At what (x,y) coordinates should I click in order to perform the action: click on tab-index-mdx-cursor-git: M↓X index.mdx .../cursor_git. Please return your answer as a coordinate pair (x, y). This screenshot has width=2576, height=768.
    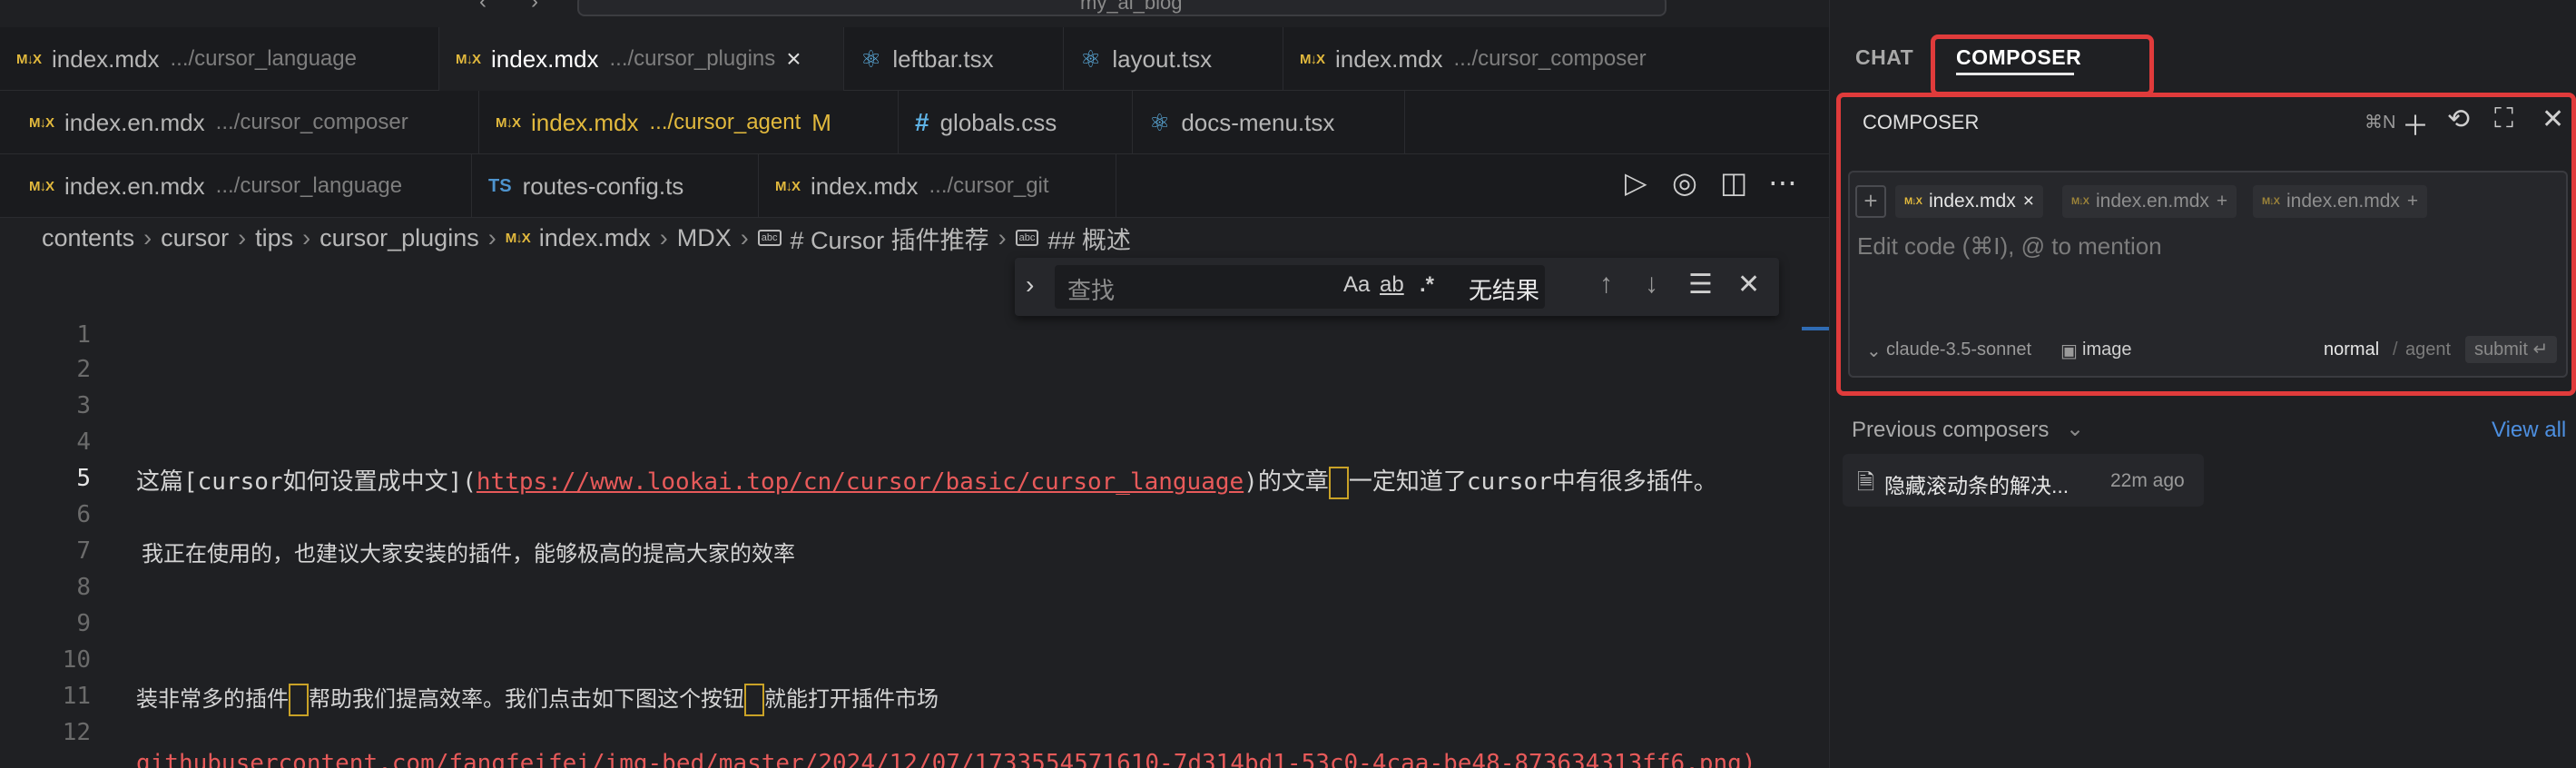
    Looking at the image, I should click on (937, 186).